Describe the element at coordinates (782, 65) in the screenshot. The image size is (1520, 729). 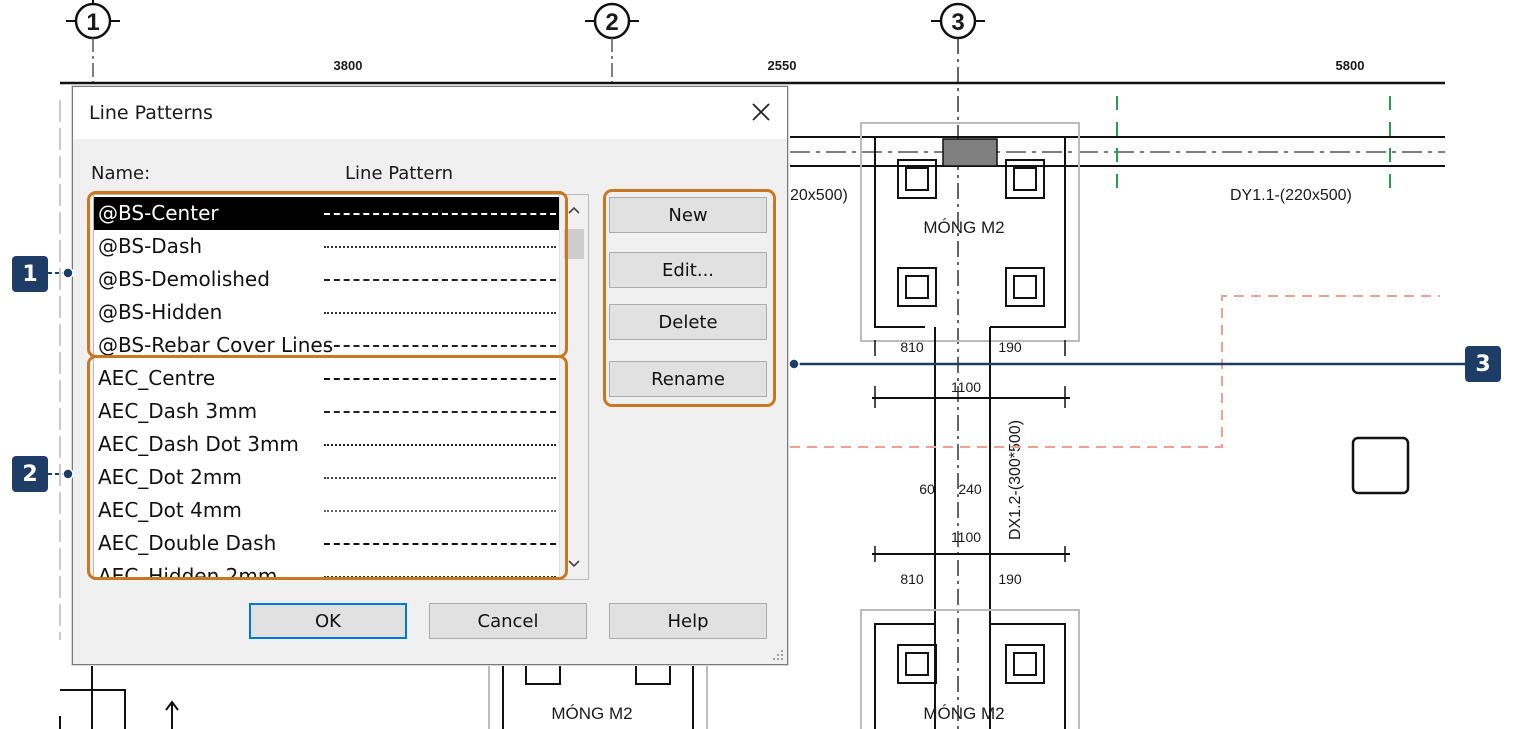
I see `dimension-text: 2550` at that location.